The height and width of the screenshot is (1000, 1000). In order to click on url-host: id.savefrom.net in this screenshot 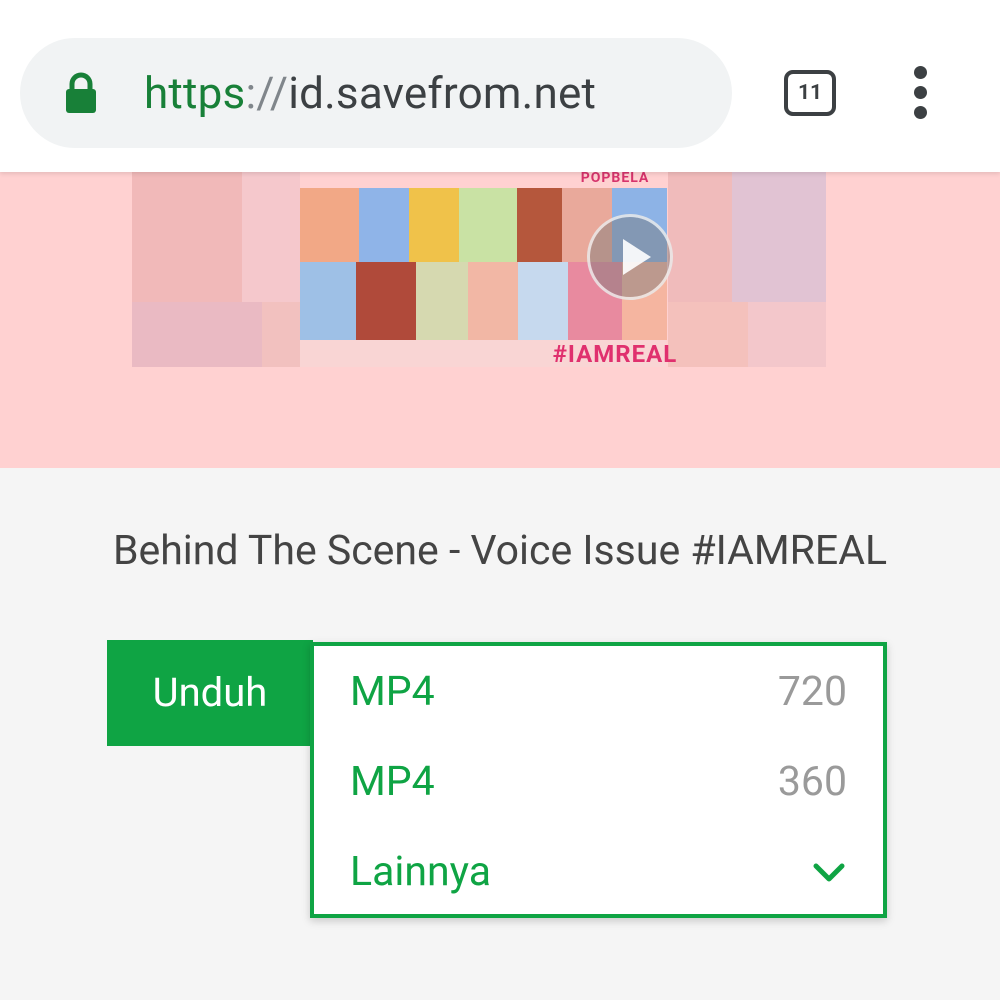, I will do `click(442, 93)`.